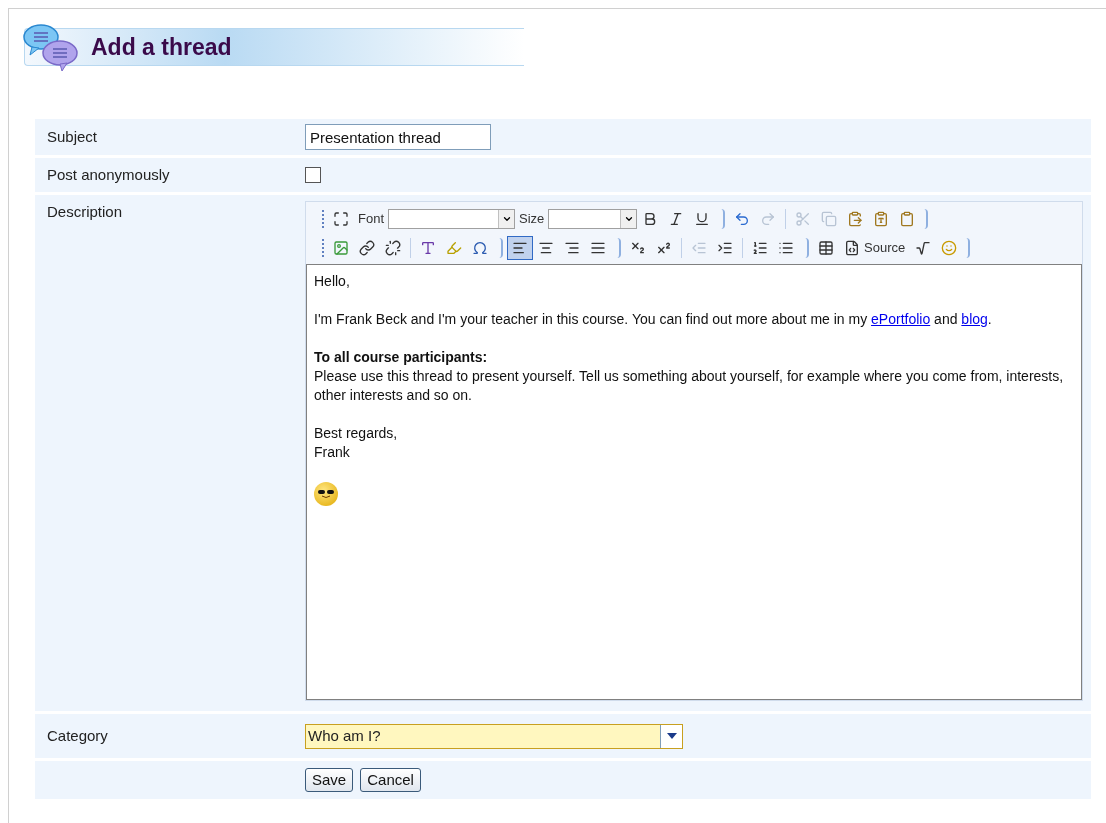  Describe the element at coordinates (974, 319) in the screenshot. I see `link: blog` at that location.